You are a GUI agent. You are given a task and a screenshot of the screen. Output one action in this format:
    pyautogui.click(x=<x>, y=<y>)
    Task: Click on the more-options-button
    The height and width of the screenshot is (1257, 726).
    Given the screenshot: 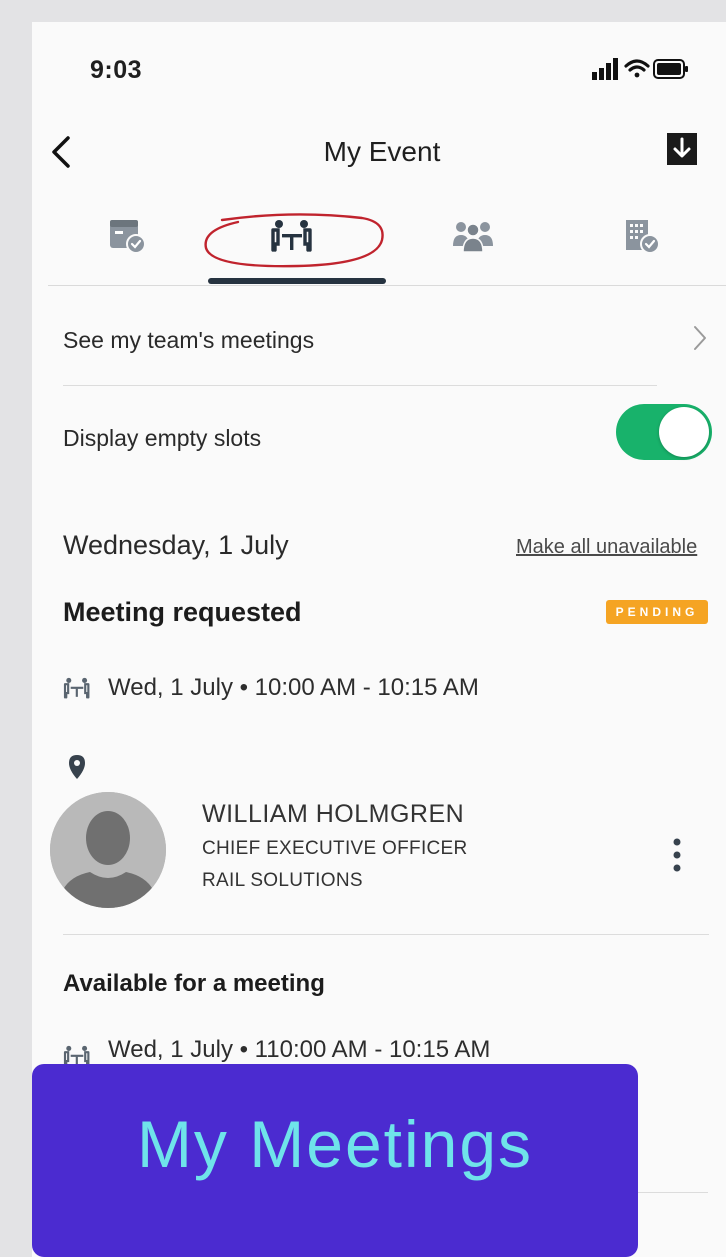 What is the action you would take?
    pyautogui.click(x=677, y=855)
    